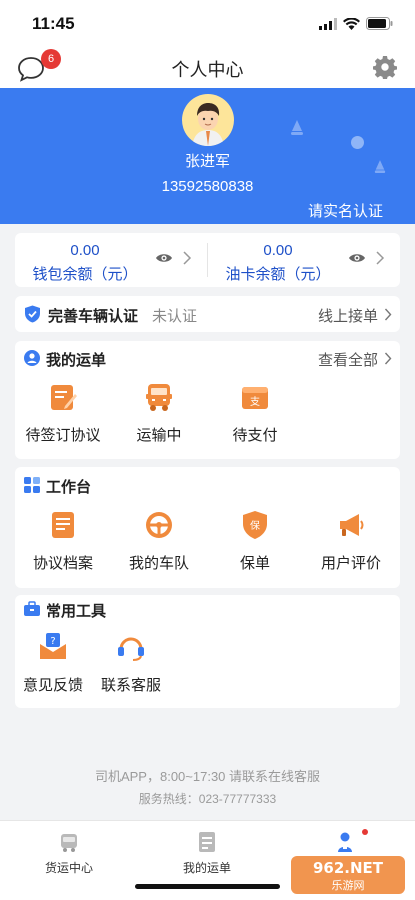 The width and height of the screenshot is (415, 900). Describe the element at coordinates (351, 550) in the screenshot. I see `workbench-user-reviews: 用户评价` at that location.